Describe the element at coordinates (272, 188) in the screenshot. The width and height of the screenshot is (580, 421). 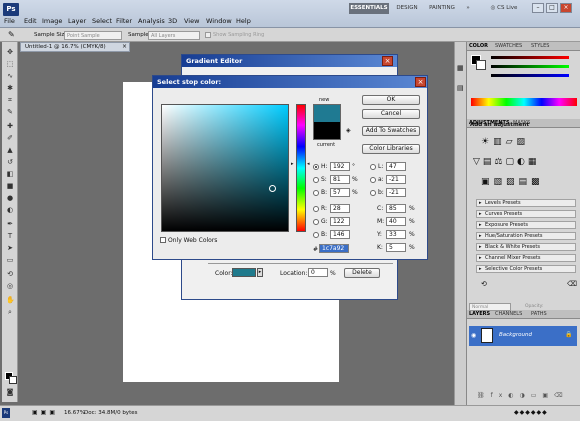
I see `color-cursor` at that location.